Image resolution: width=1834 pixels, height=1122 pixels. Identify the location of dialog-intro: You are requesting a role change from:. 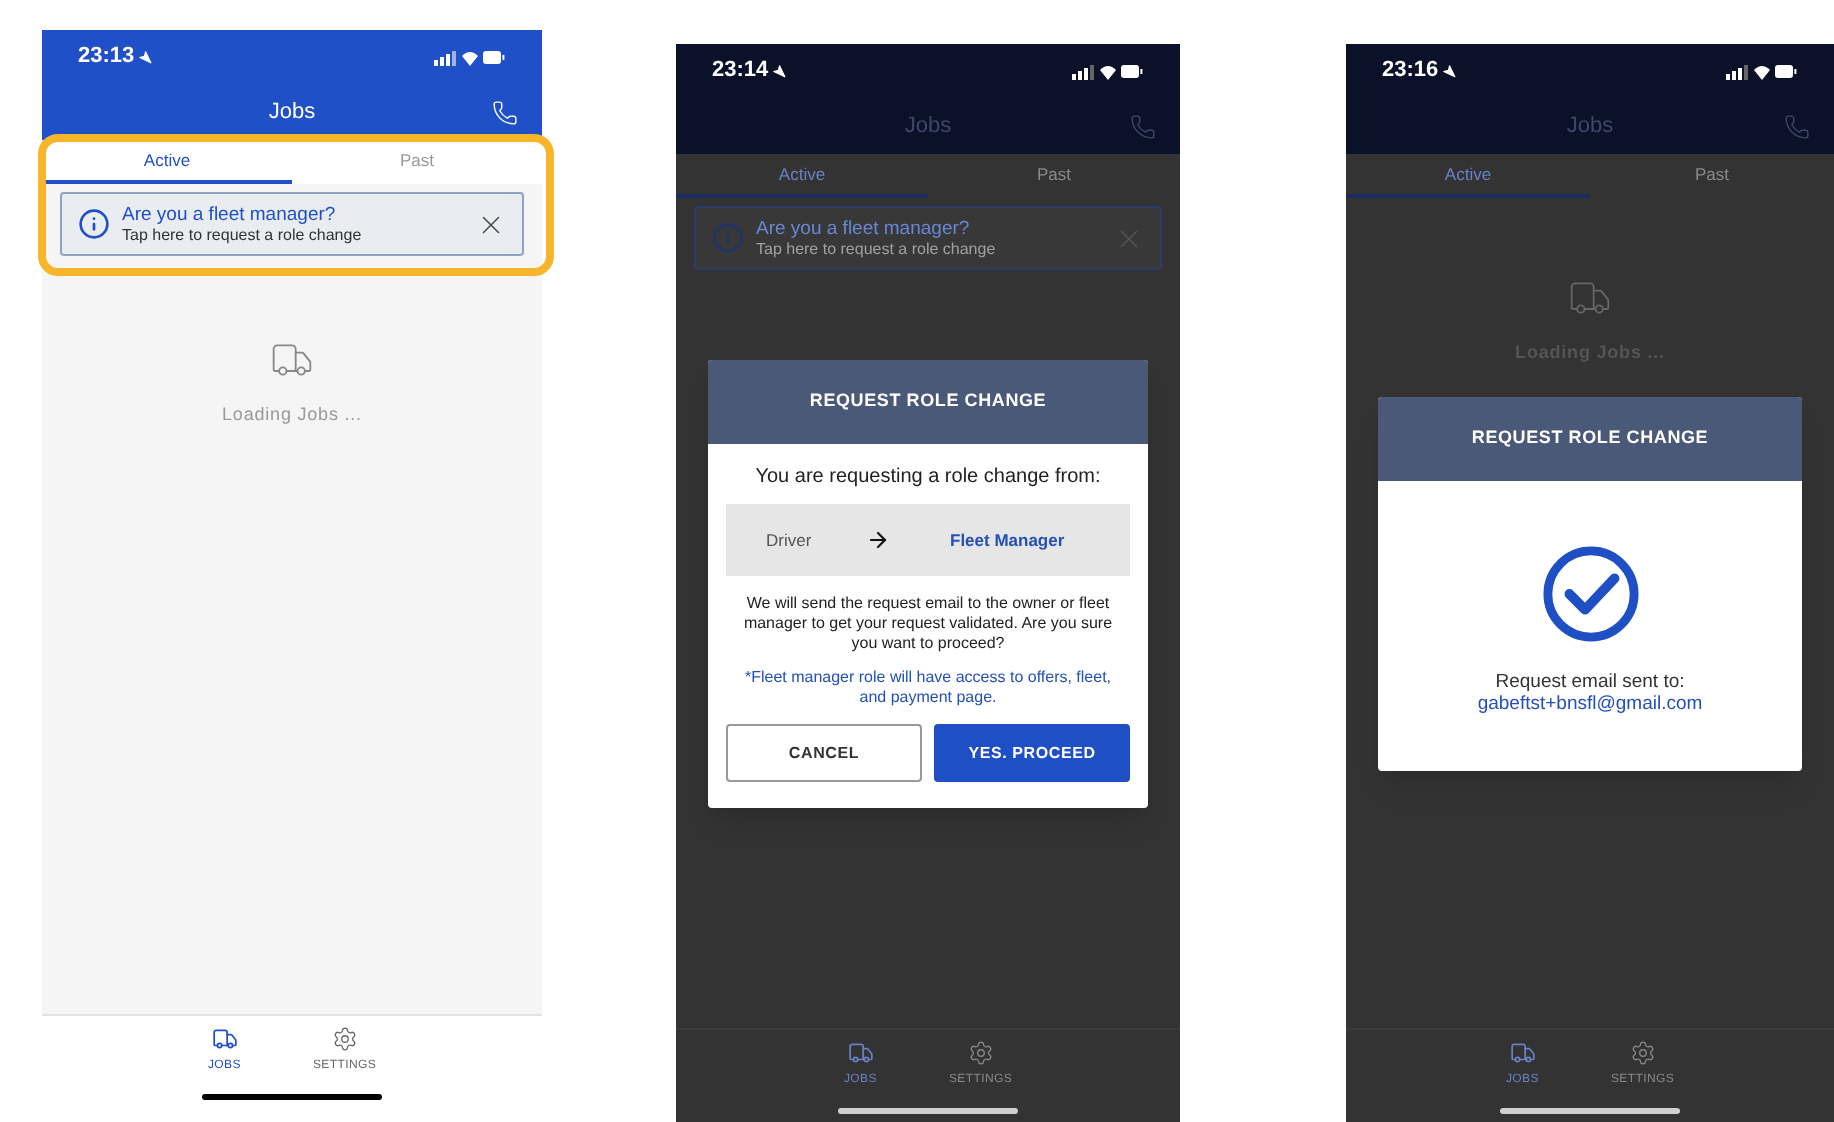
(928, 478).